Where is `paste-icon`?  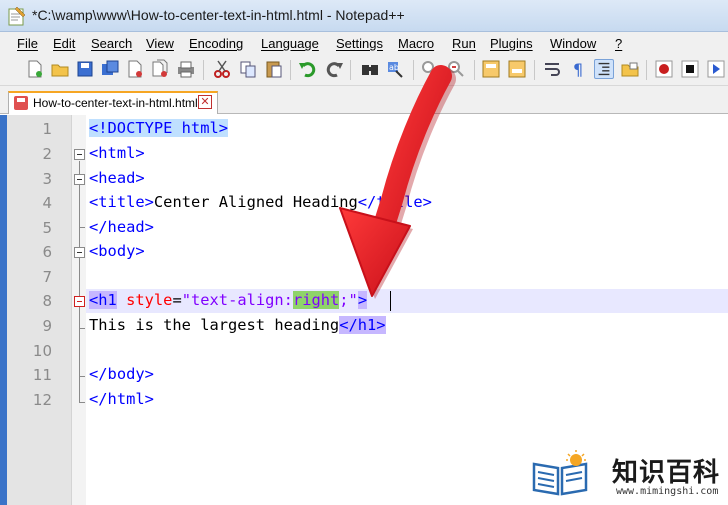
paste-icon is located at coordinates (274, 69).